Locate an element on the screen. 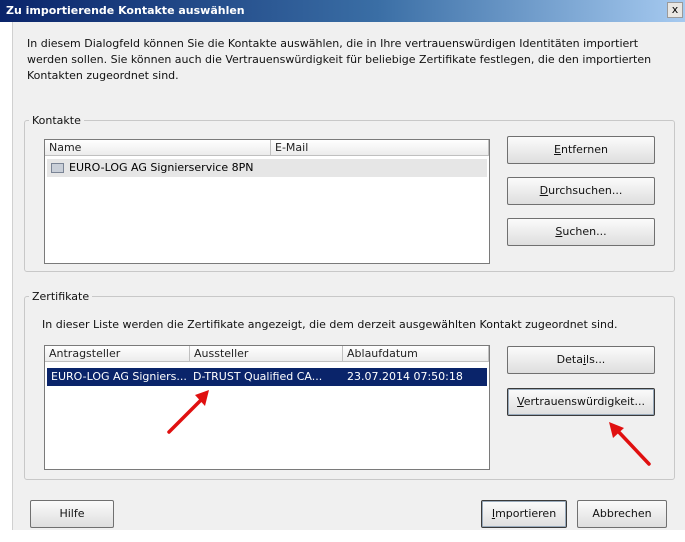 The height and width of the screenshot is (542, 685). contact-row: EURO-LOG AG Signierservice 8PN is located at coordinates (267, 168).